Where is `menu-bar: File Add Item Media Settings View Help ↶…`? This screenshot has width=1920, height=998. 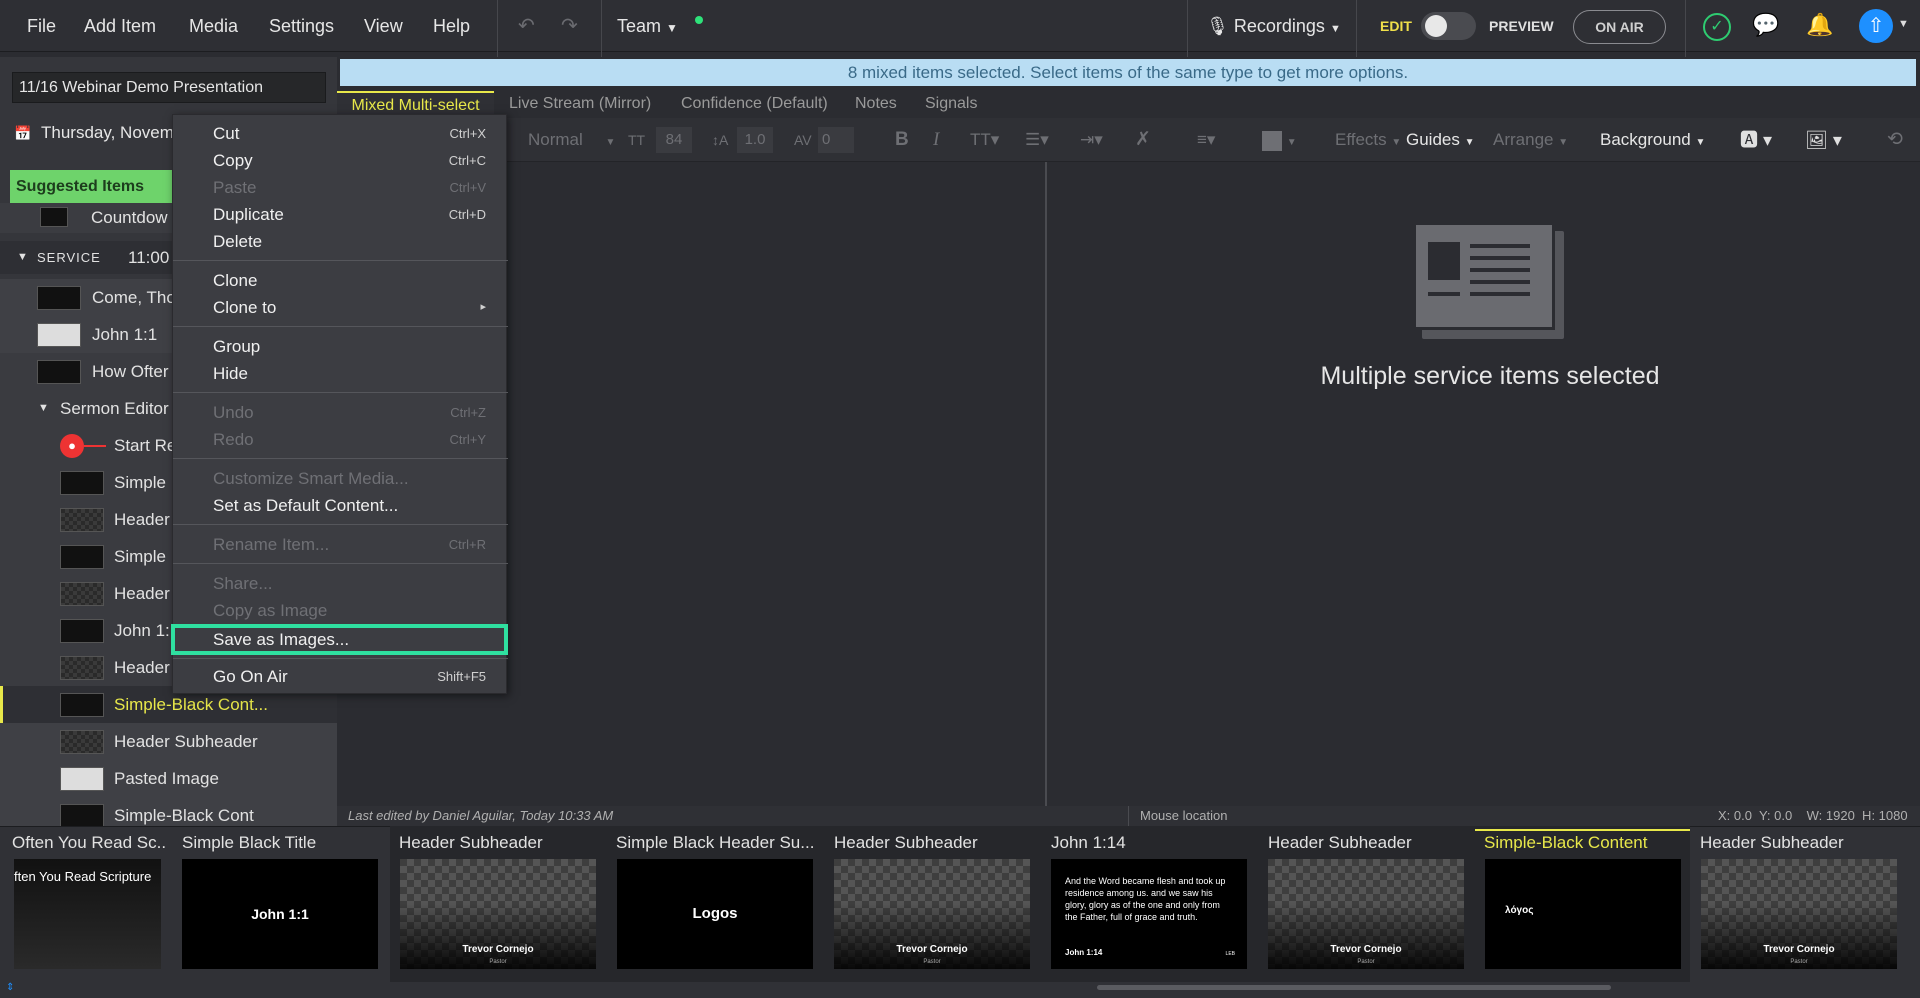
menu-bar: File Add Item Media Settings View Help ↶… is located at coordinates (960, 28).